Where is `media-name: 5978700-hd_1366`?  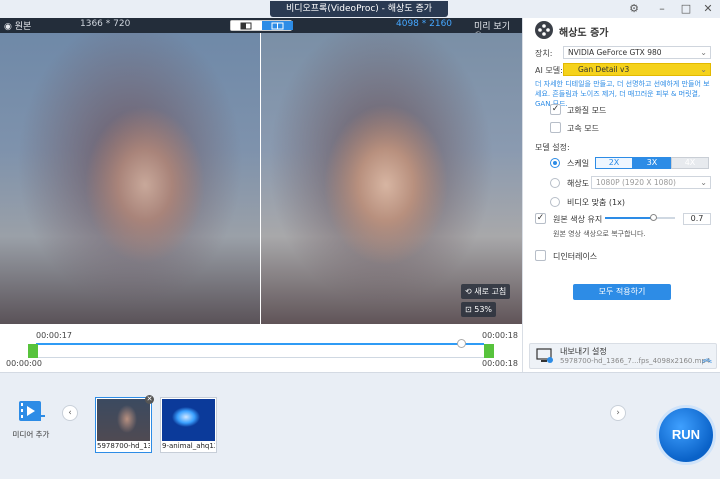
media-name: 5978700-hd_1366 is located at coordinates (123, 446).